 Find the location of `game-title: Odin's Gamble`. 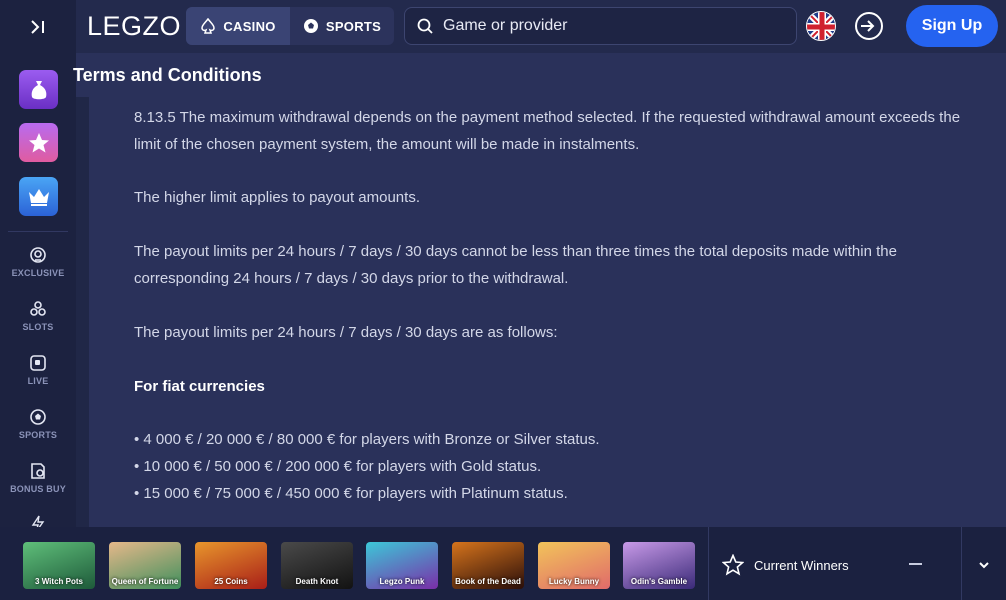

game-title: Odin's Gamble is located at coordinates (659, 581).